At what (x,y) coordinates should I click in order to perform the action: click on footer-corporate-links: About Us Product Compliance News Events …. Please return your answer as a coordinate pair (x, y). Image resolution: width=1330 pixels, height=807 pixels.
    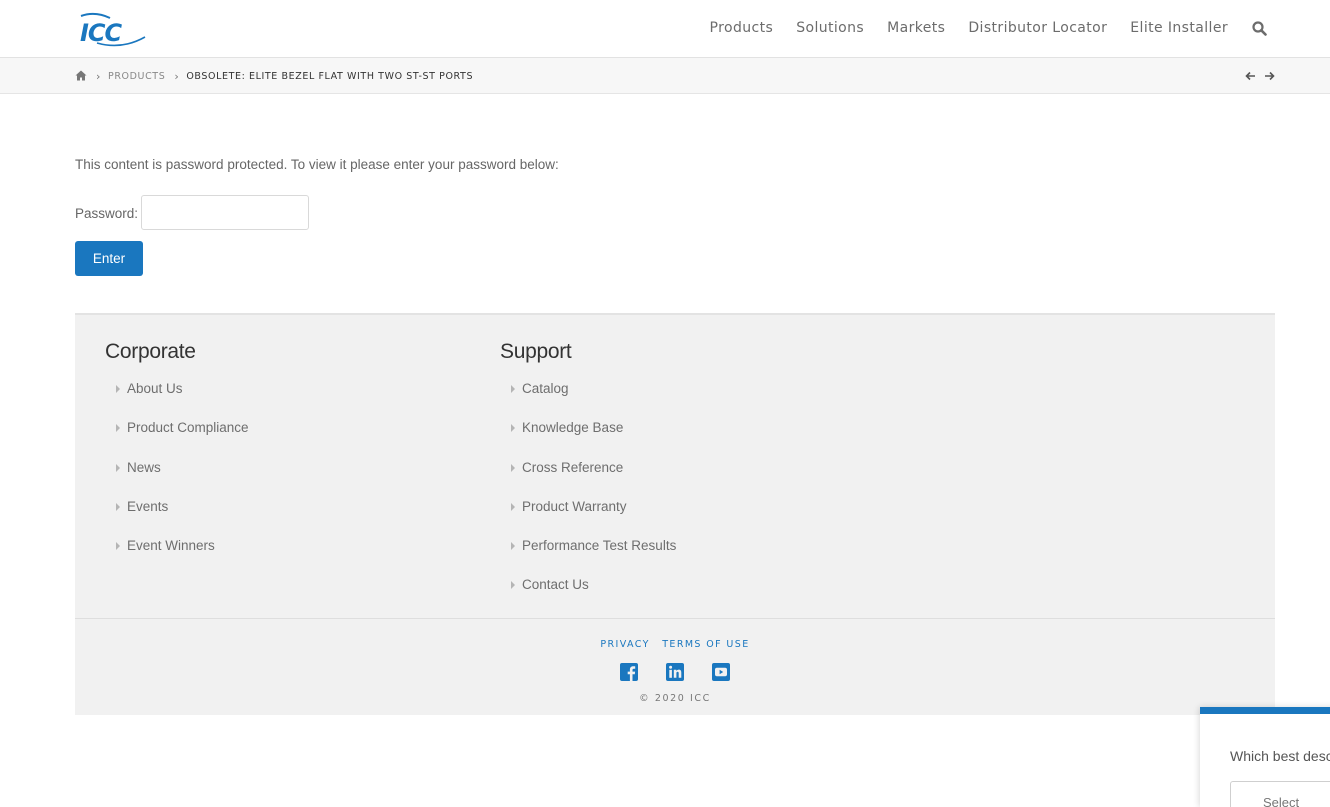
    Looking at the image, I should click on (177, 479).